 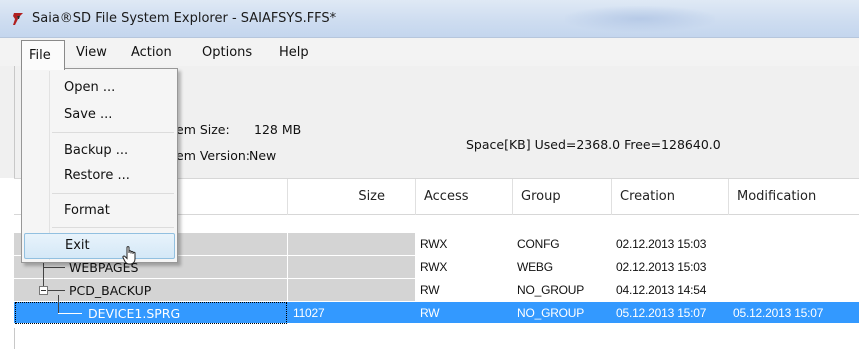 What do you see at coordinates (263, 155) in the screenshot?
I see `system-version-value: New` at bounding box center [263, 155].